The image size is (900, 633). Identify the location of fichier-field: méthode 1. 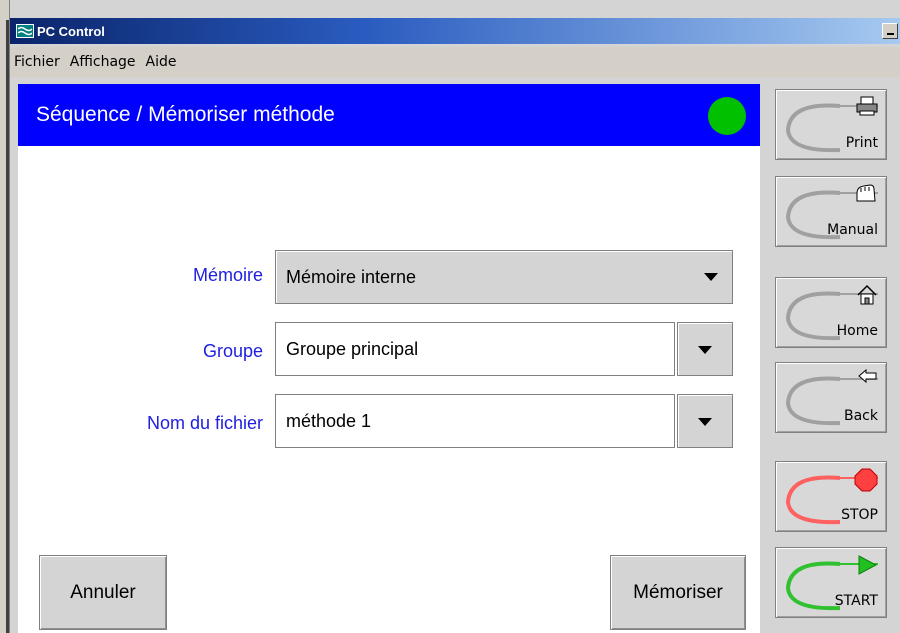
(475, 421).